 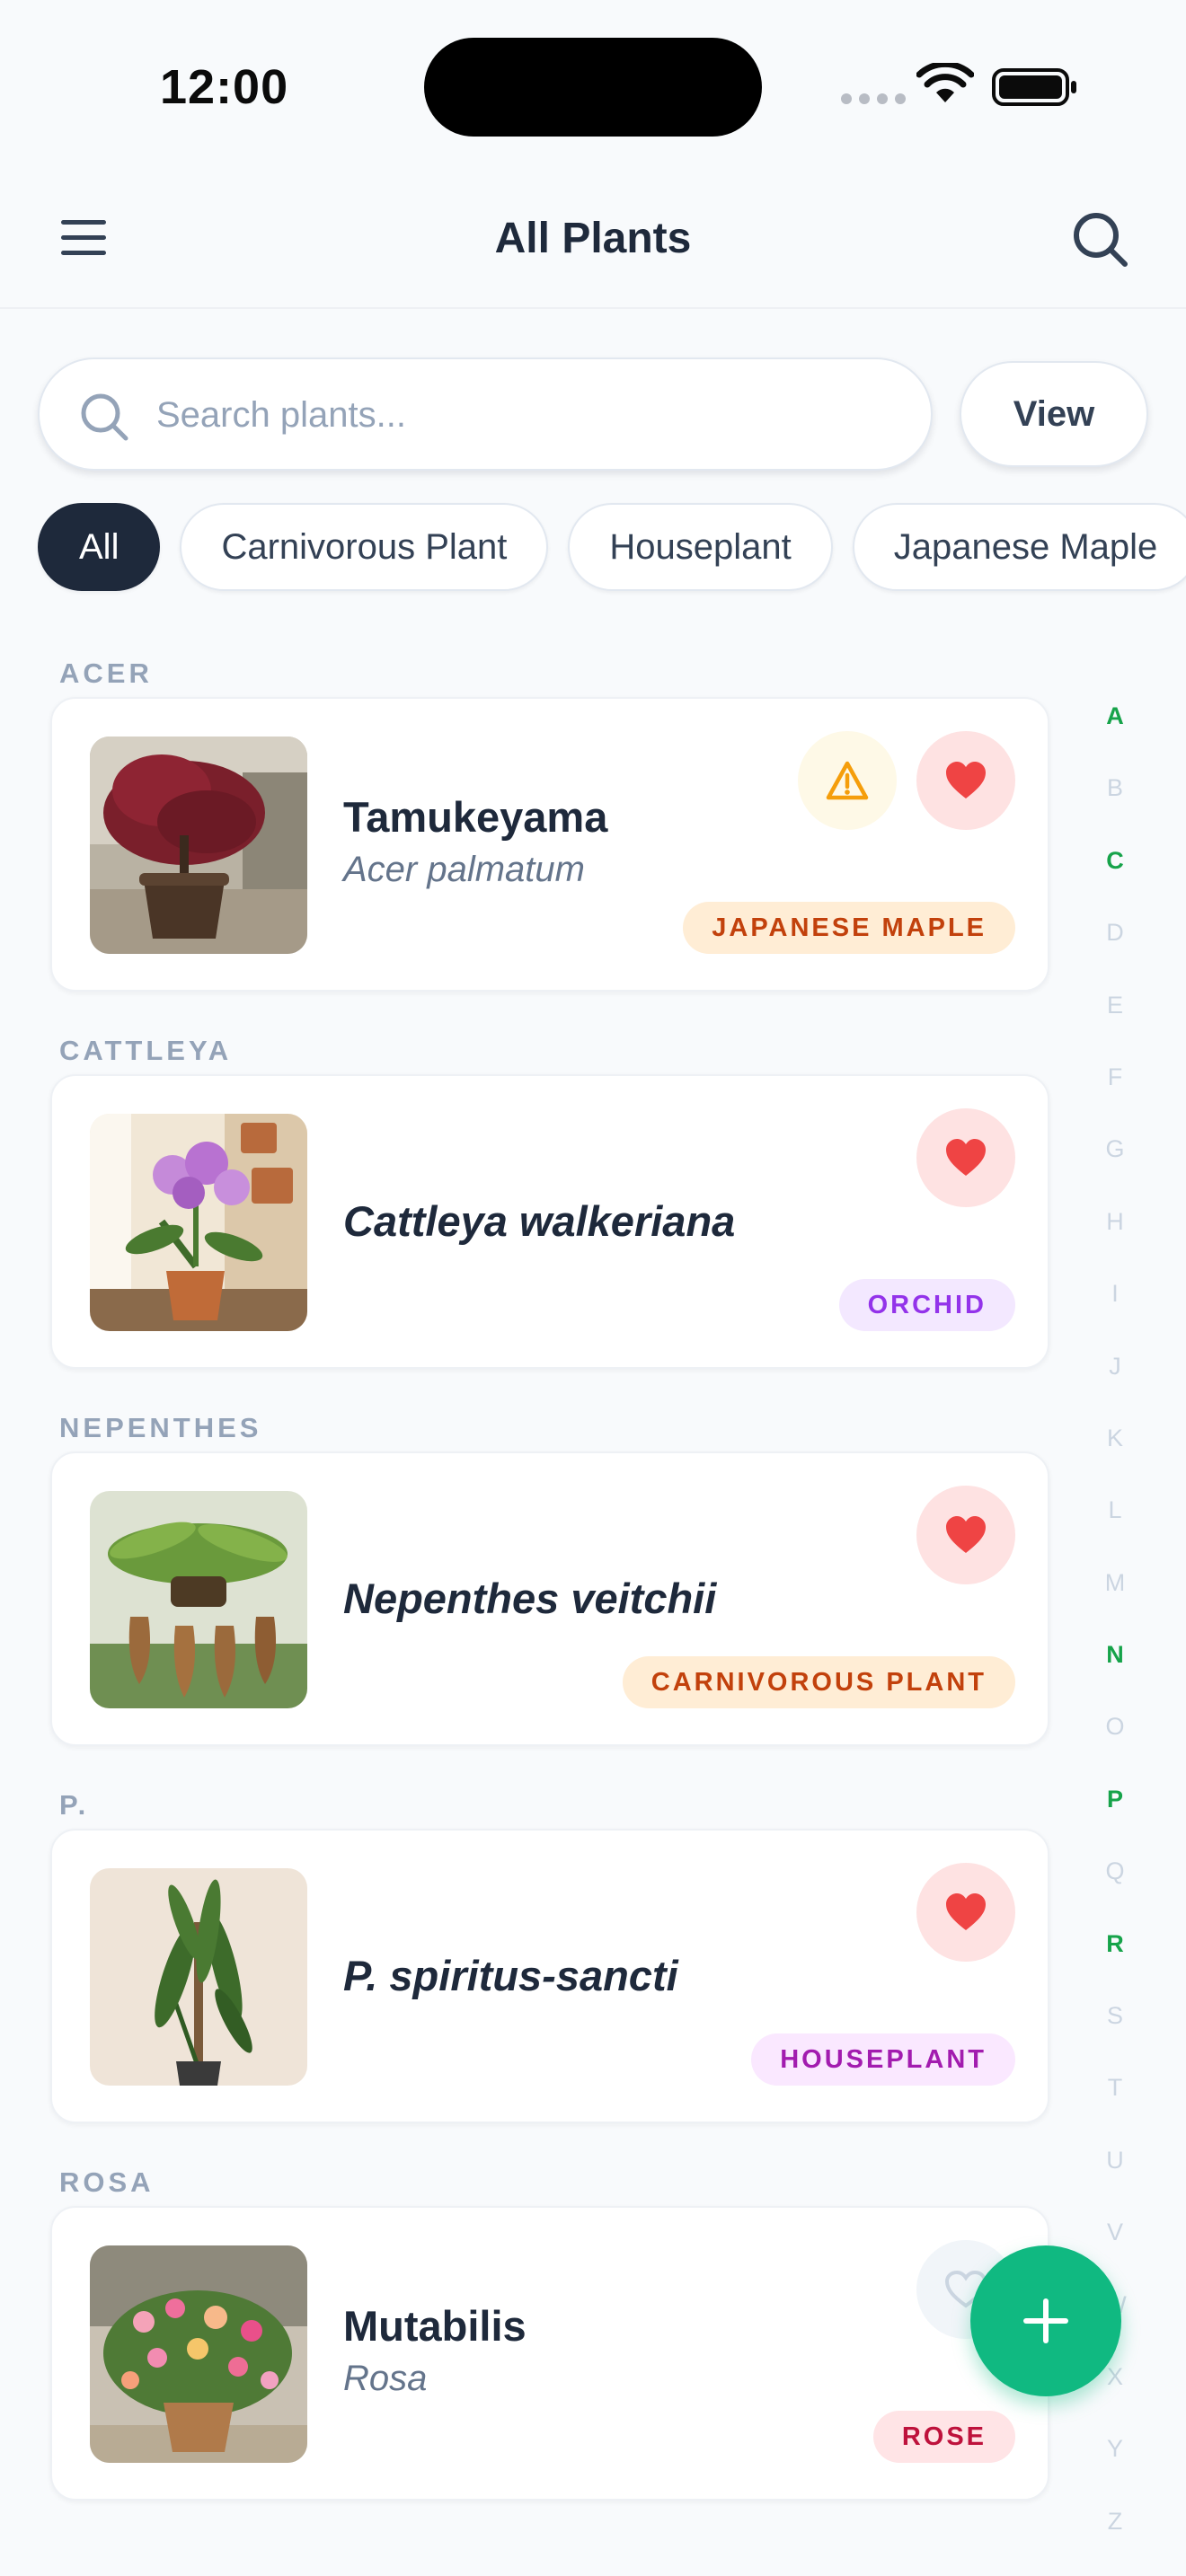 I want to click on warning-icon, so click(x=847, y=780).